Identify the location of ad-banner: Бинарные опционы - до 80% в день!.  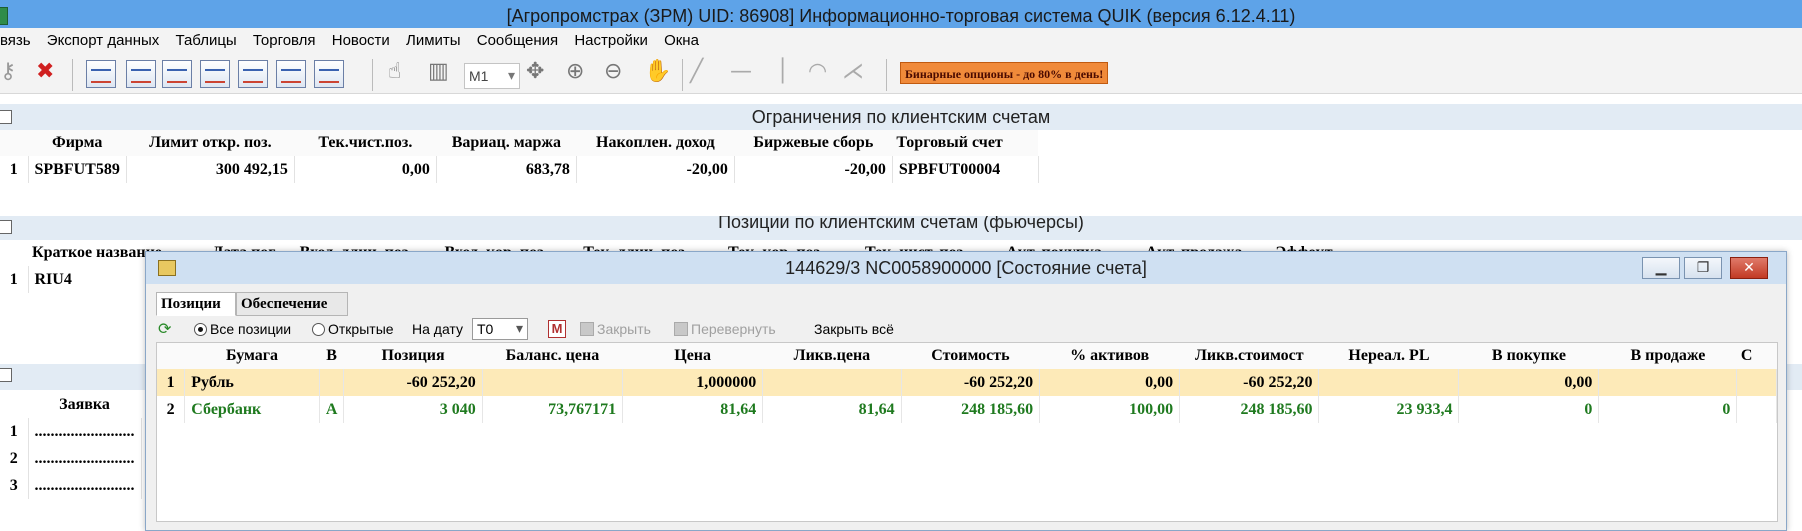
(1004, 73).